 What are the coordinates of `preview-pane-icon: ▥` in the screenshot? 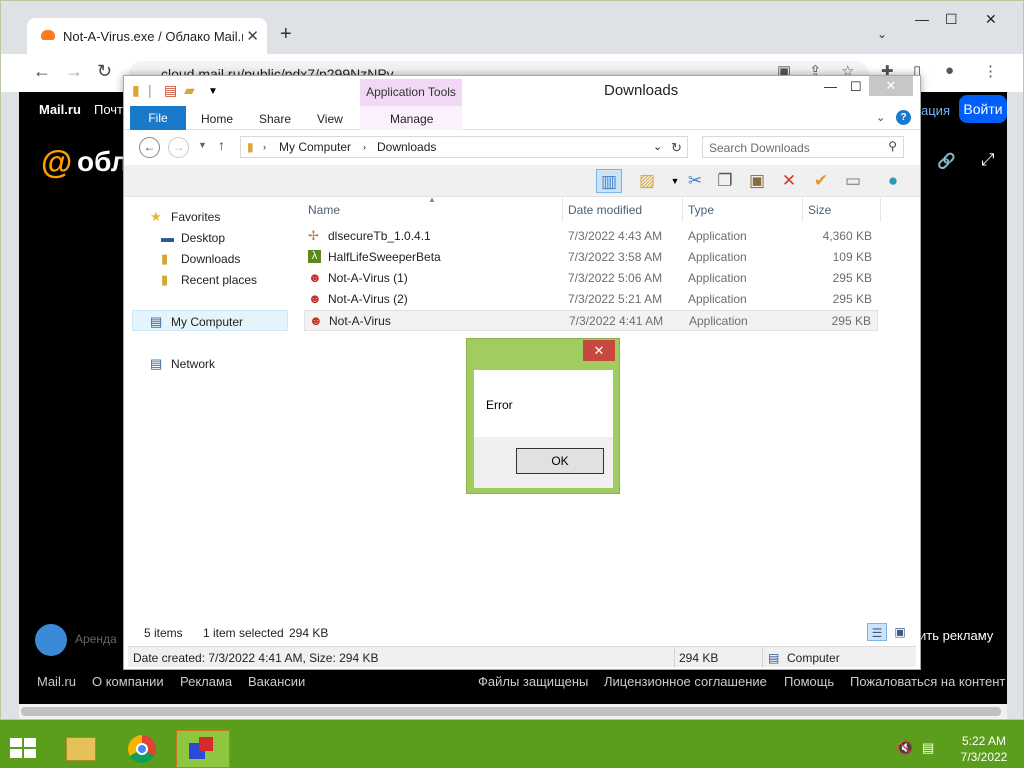 It's located at (609, 181).